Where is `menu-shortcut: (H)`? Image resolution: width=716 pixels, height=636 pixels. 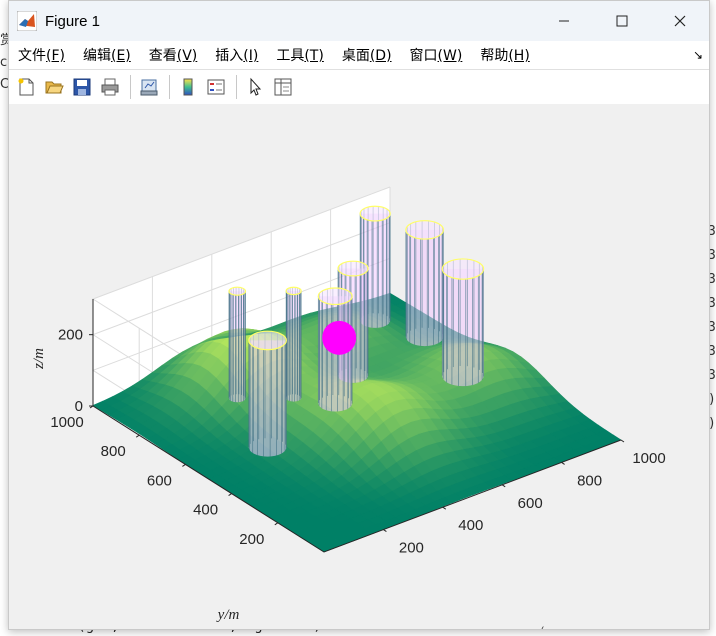
menu-shortcut: (H) is located at coordinates (519, 56).